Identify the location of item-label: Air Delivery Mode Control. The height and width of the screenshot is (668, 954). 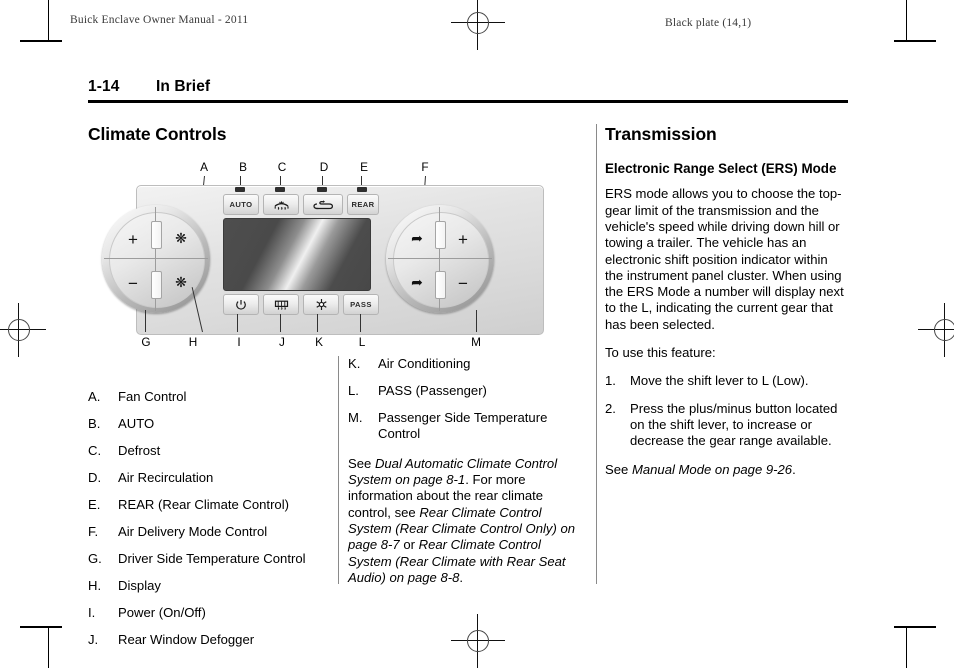
(193, 531).